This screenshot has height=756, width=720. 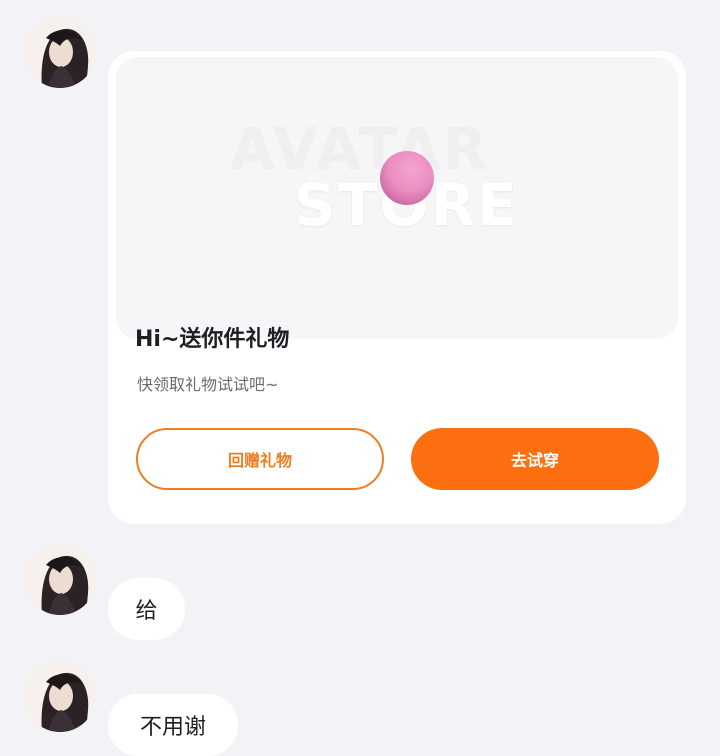 What do you see at coordinates (212, 339) in the screenshot?
I see `gift-card-title: Hi~送你件礼物` at bounding box center [212, 339].